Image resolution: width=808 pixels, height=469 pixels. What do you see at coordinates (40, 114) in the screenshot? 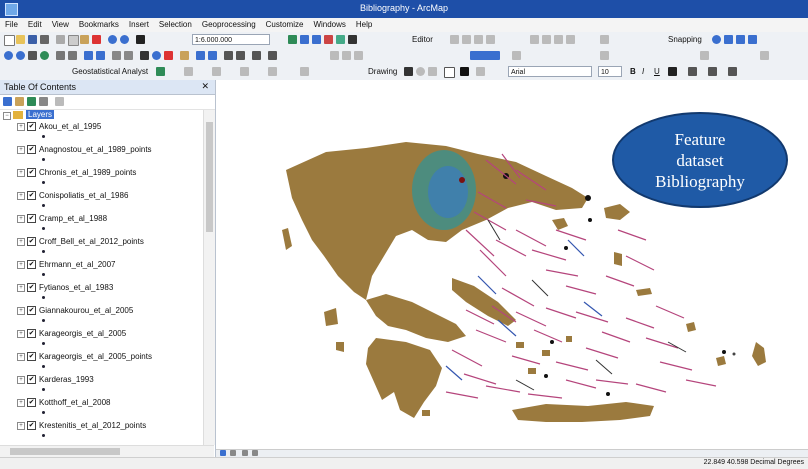
I see `layers-root-label: Layers` at bounding box center [40, 114].